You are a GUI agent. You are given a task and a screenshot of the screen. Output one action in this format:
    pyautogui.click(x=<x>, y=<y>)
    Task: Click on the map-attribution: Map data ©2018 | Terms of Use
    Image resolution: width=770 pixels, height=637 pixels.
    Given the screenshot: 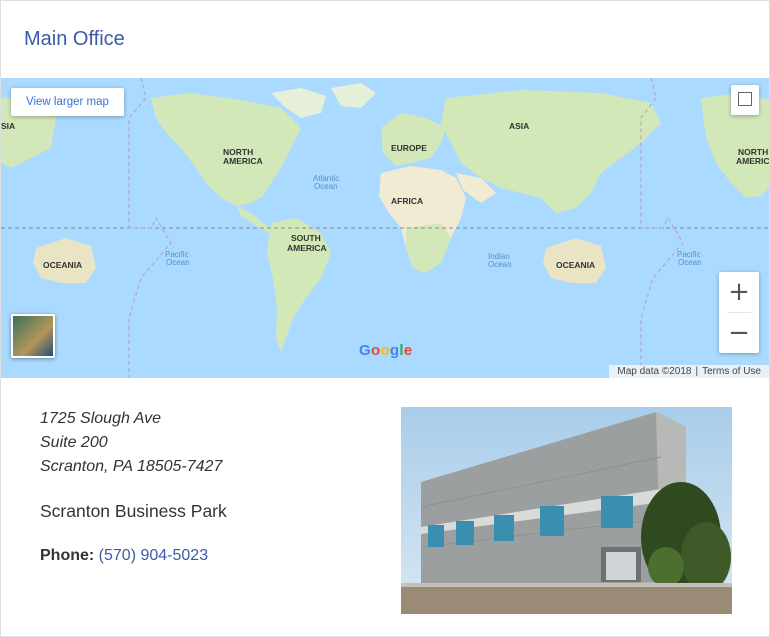 What is the action you would take?
    pyautogui.click(x=689, y=371)
    